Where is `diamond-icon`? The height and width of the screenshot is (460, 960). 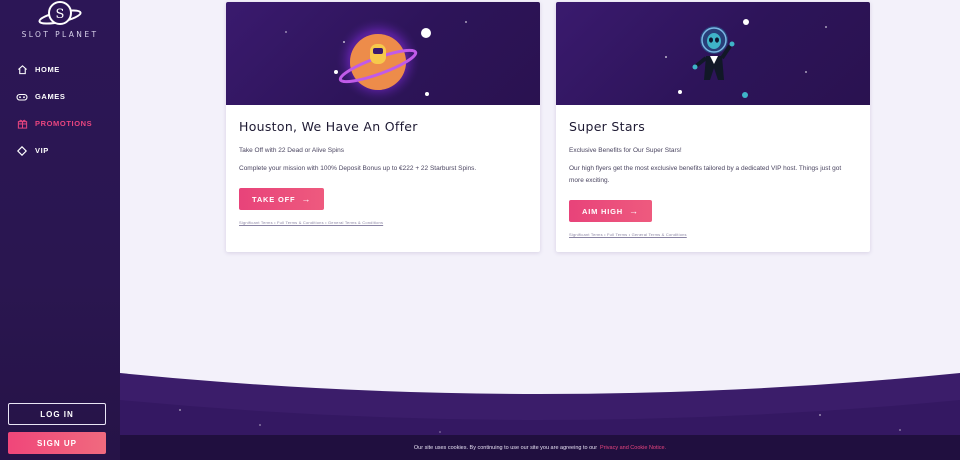
diamond-icon is located at coordinates (22, 151).